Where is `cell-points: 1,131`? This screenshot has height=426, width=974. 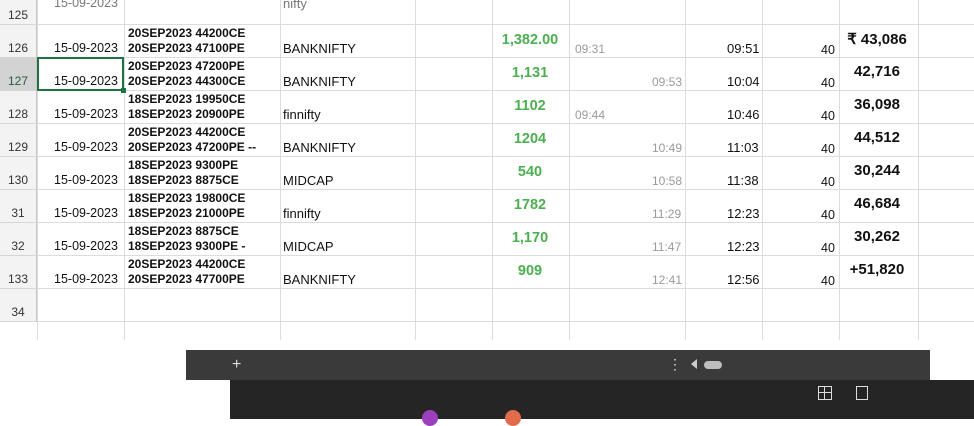 cell-points: 1,131 is located at coordinates (530, 73).